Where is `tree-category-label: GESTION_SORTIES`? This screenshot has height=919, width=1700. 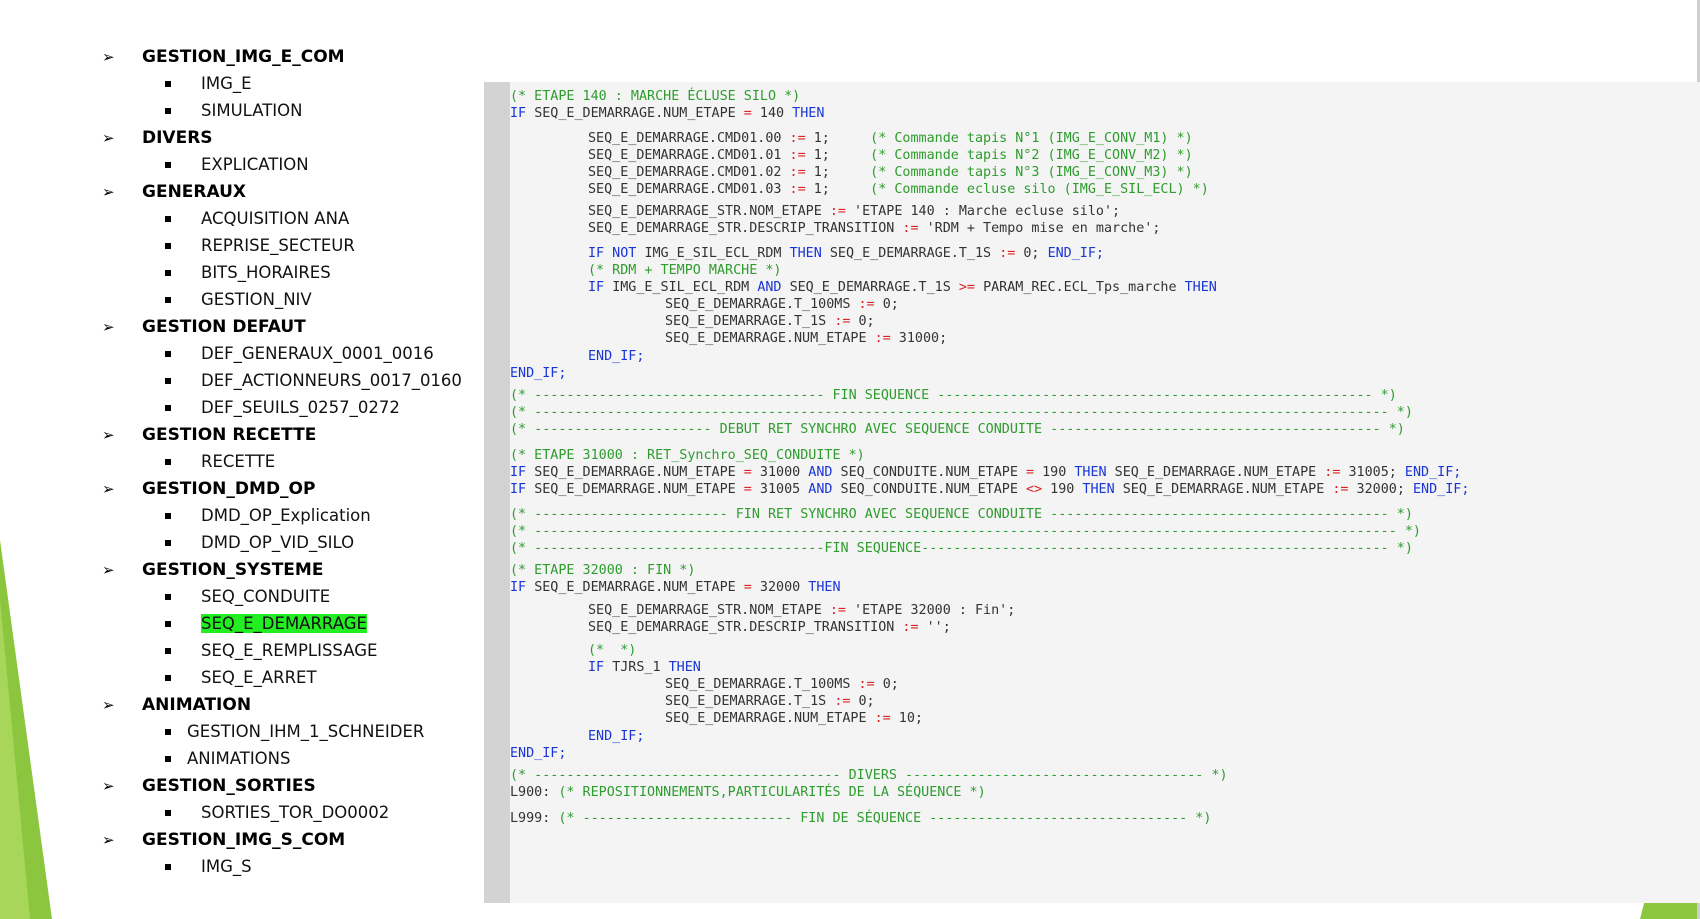
tree-category-label: GESTION_SORTIES is located at coordinates (229, 785).